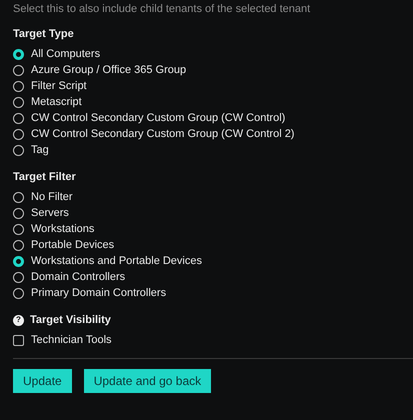 This screenshot has height=420, width=413. Describe the element at coordinates (206, 340) in the screenshot. I see `checkbox-option: Technician Tools` at that location.